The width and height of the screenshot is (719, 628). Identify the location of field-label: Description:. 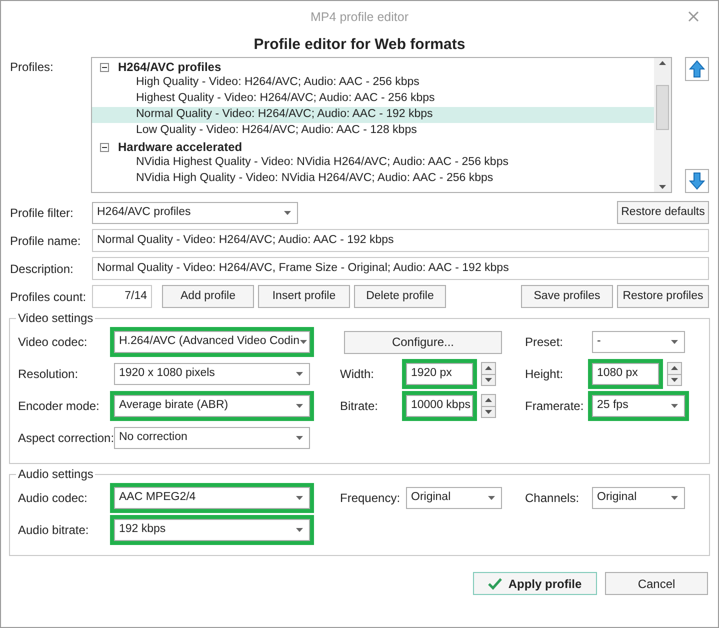
(42, 269).